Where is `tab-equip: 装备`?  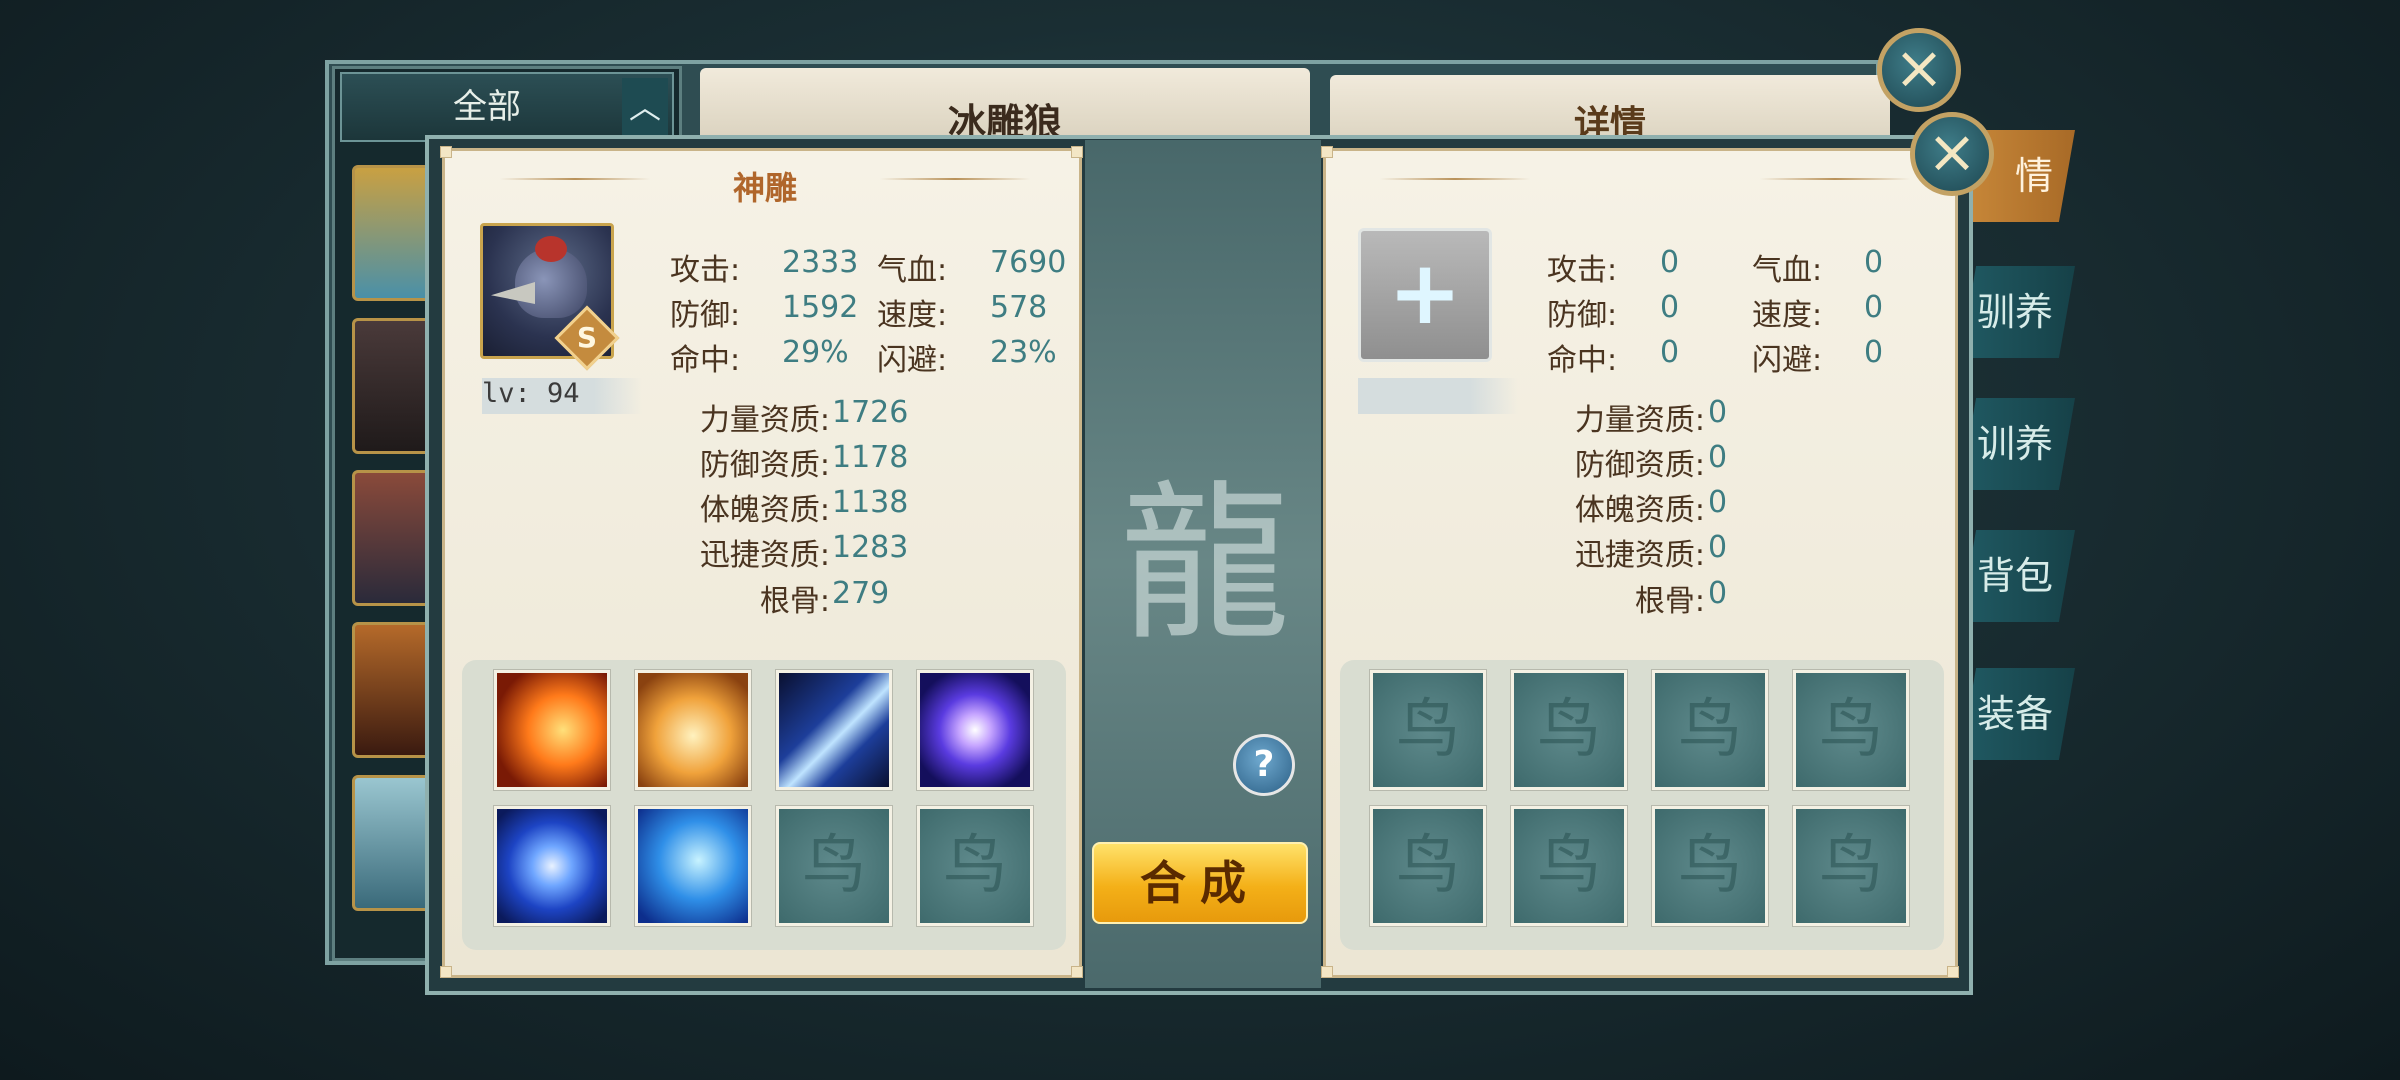
tab-equip: 装备 is located at coordinates (2017, 714).